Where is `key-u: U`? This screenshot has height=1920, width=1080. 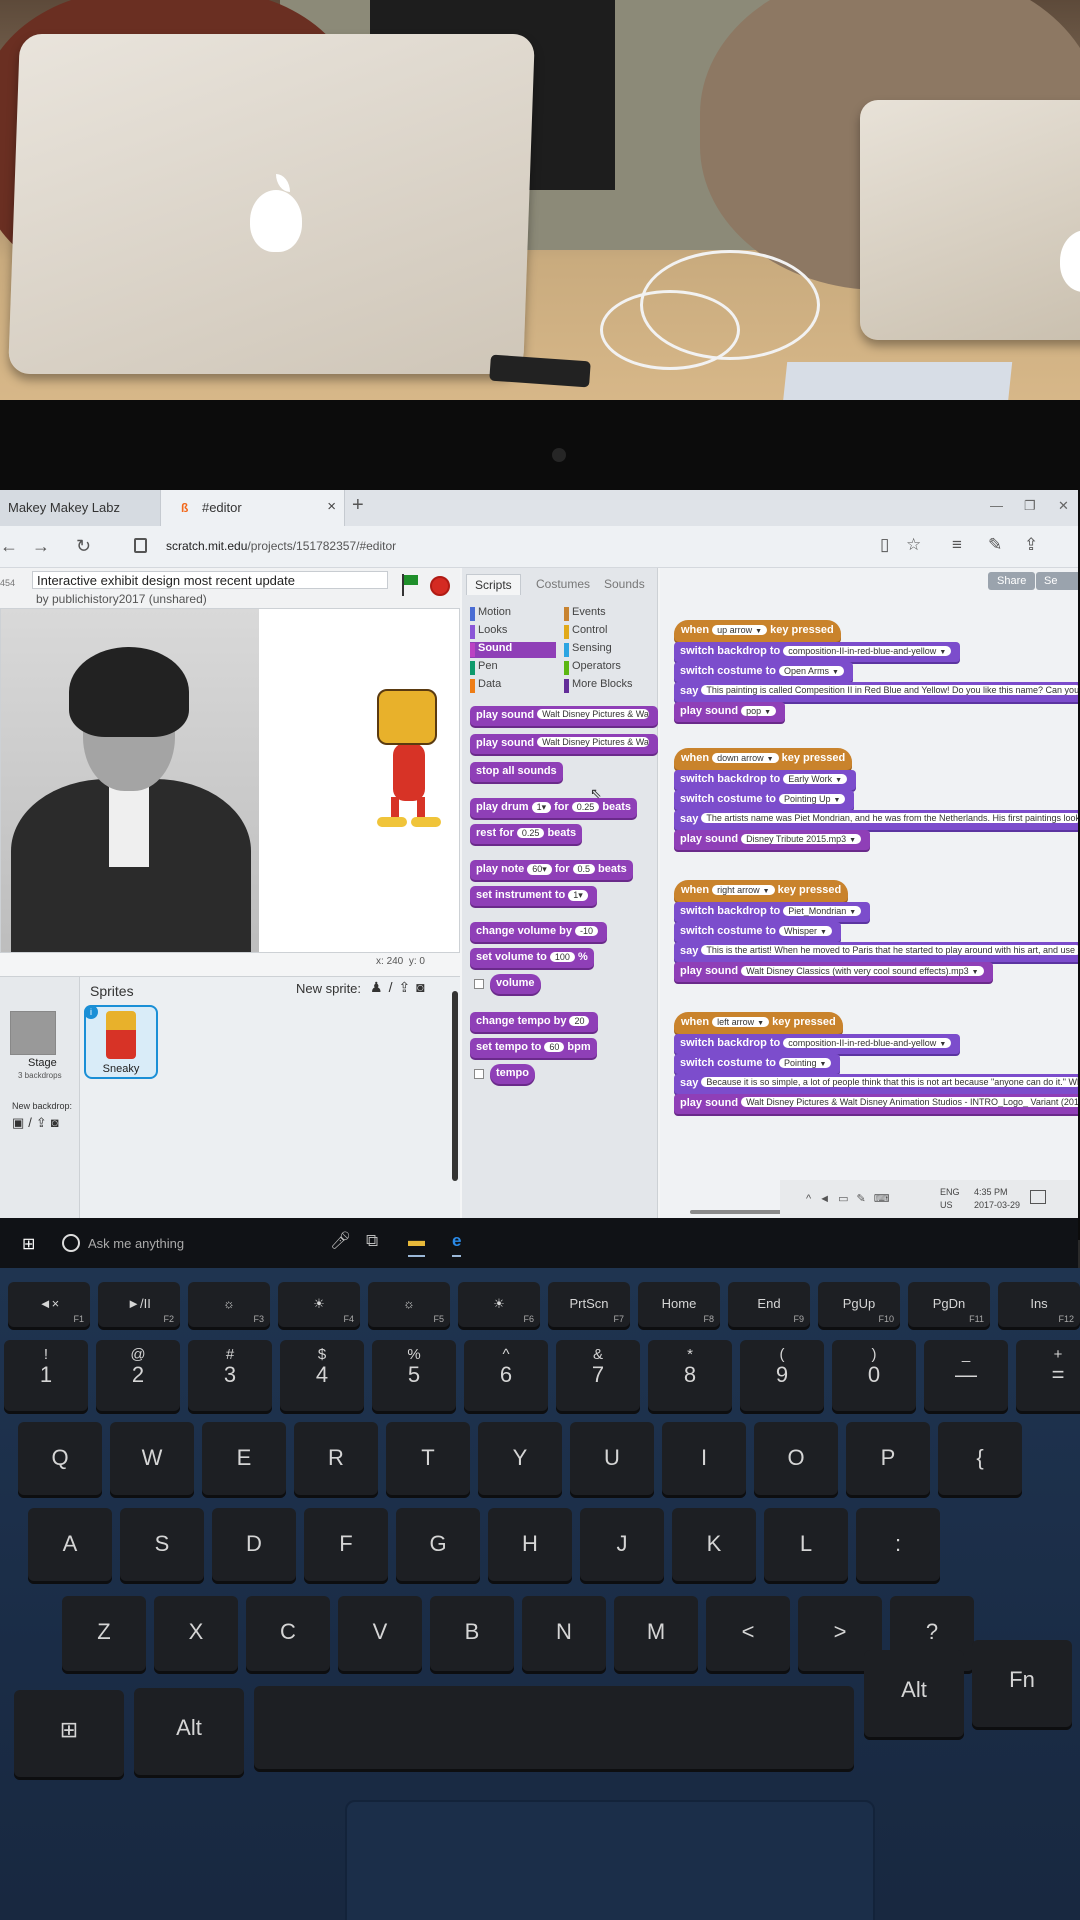
key-u: U is located at coordinates (612, 1460).